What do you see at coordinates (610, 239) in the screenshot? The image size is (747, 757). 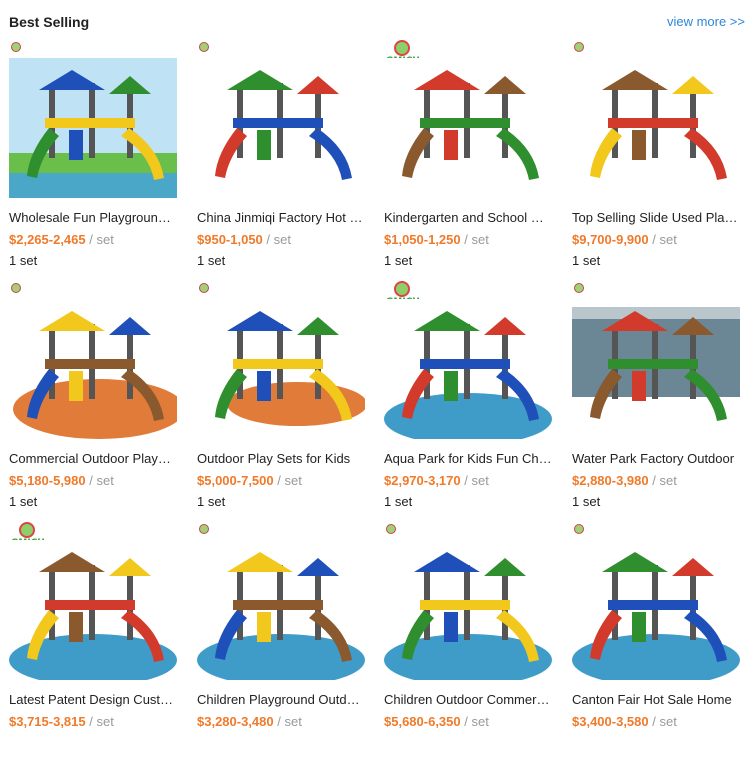 I see `price-range: $9,700-9,900` at bounding box center [610, 239].